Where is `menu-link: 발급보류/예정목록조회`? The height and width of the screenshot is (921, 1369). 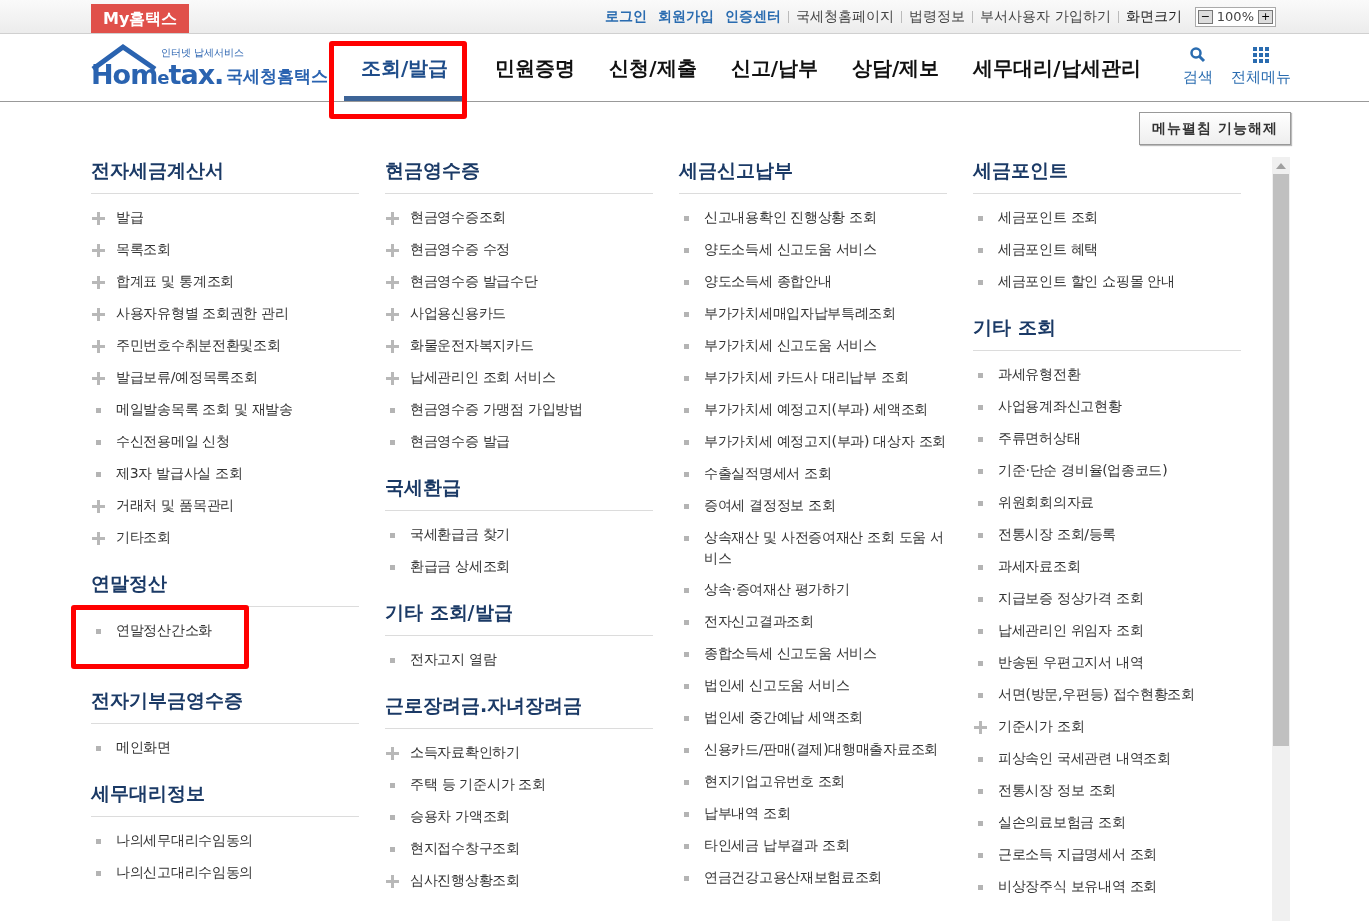 menu-link: 발급보류/예정목록조회 is located at coordinates (237, 377).